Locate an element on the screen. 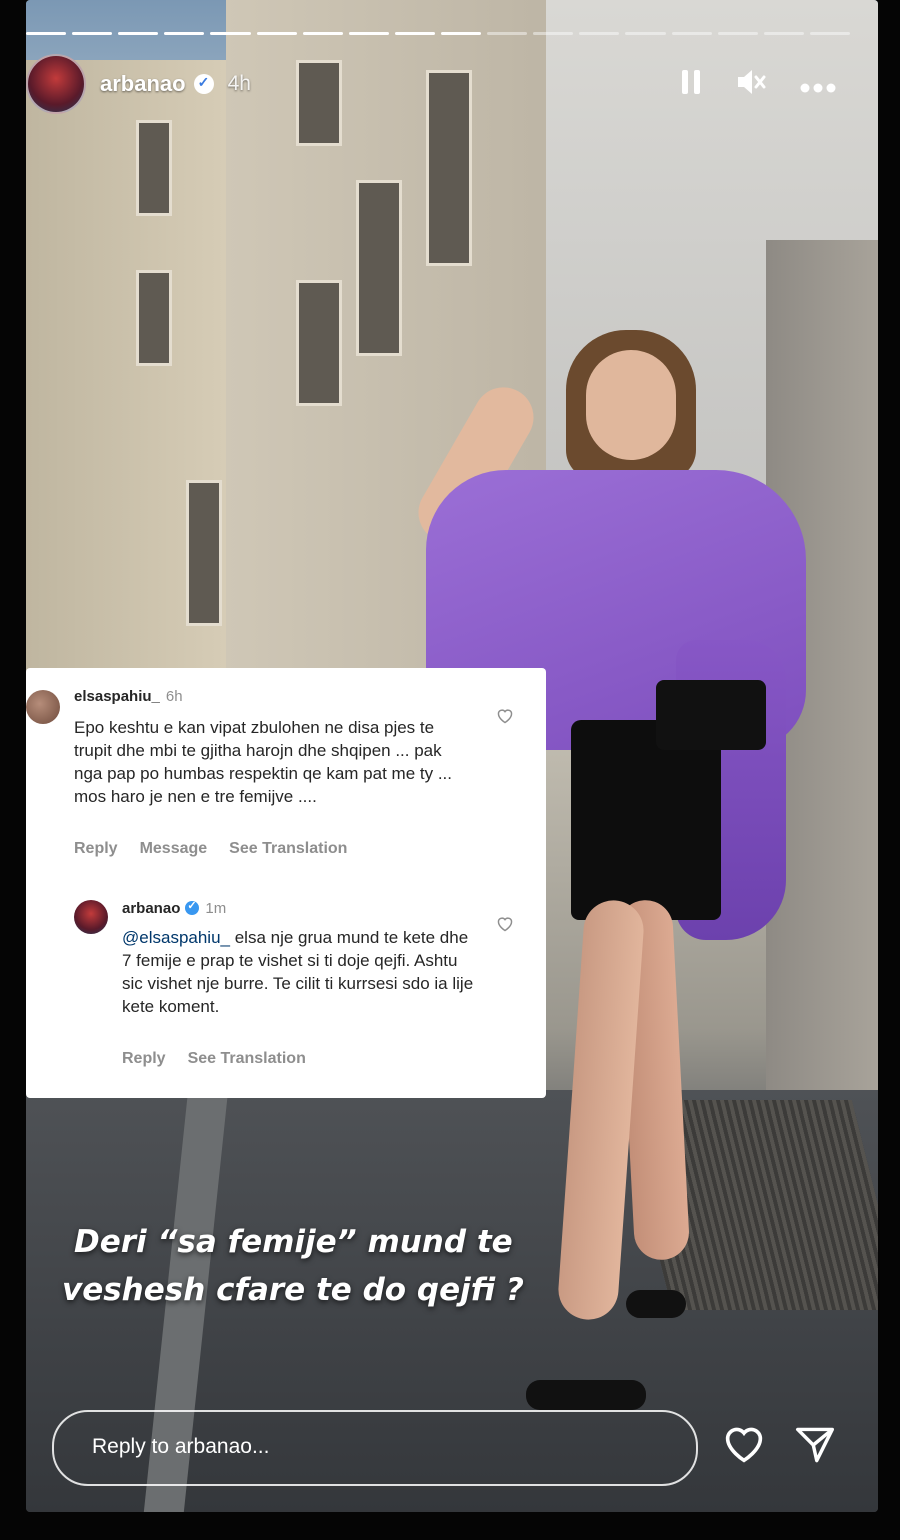 Image resolution: width=900 pixels, height=1540 pixels. reply-bar is located at coordinates (375, 1448).